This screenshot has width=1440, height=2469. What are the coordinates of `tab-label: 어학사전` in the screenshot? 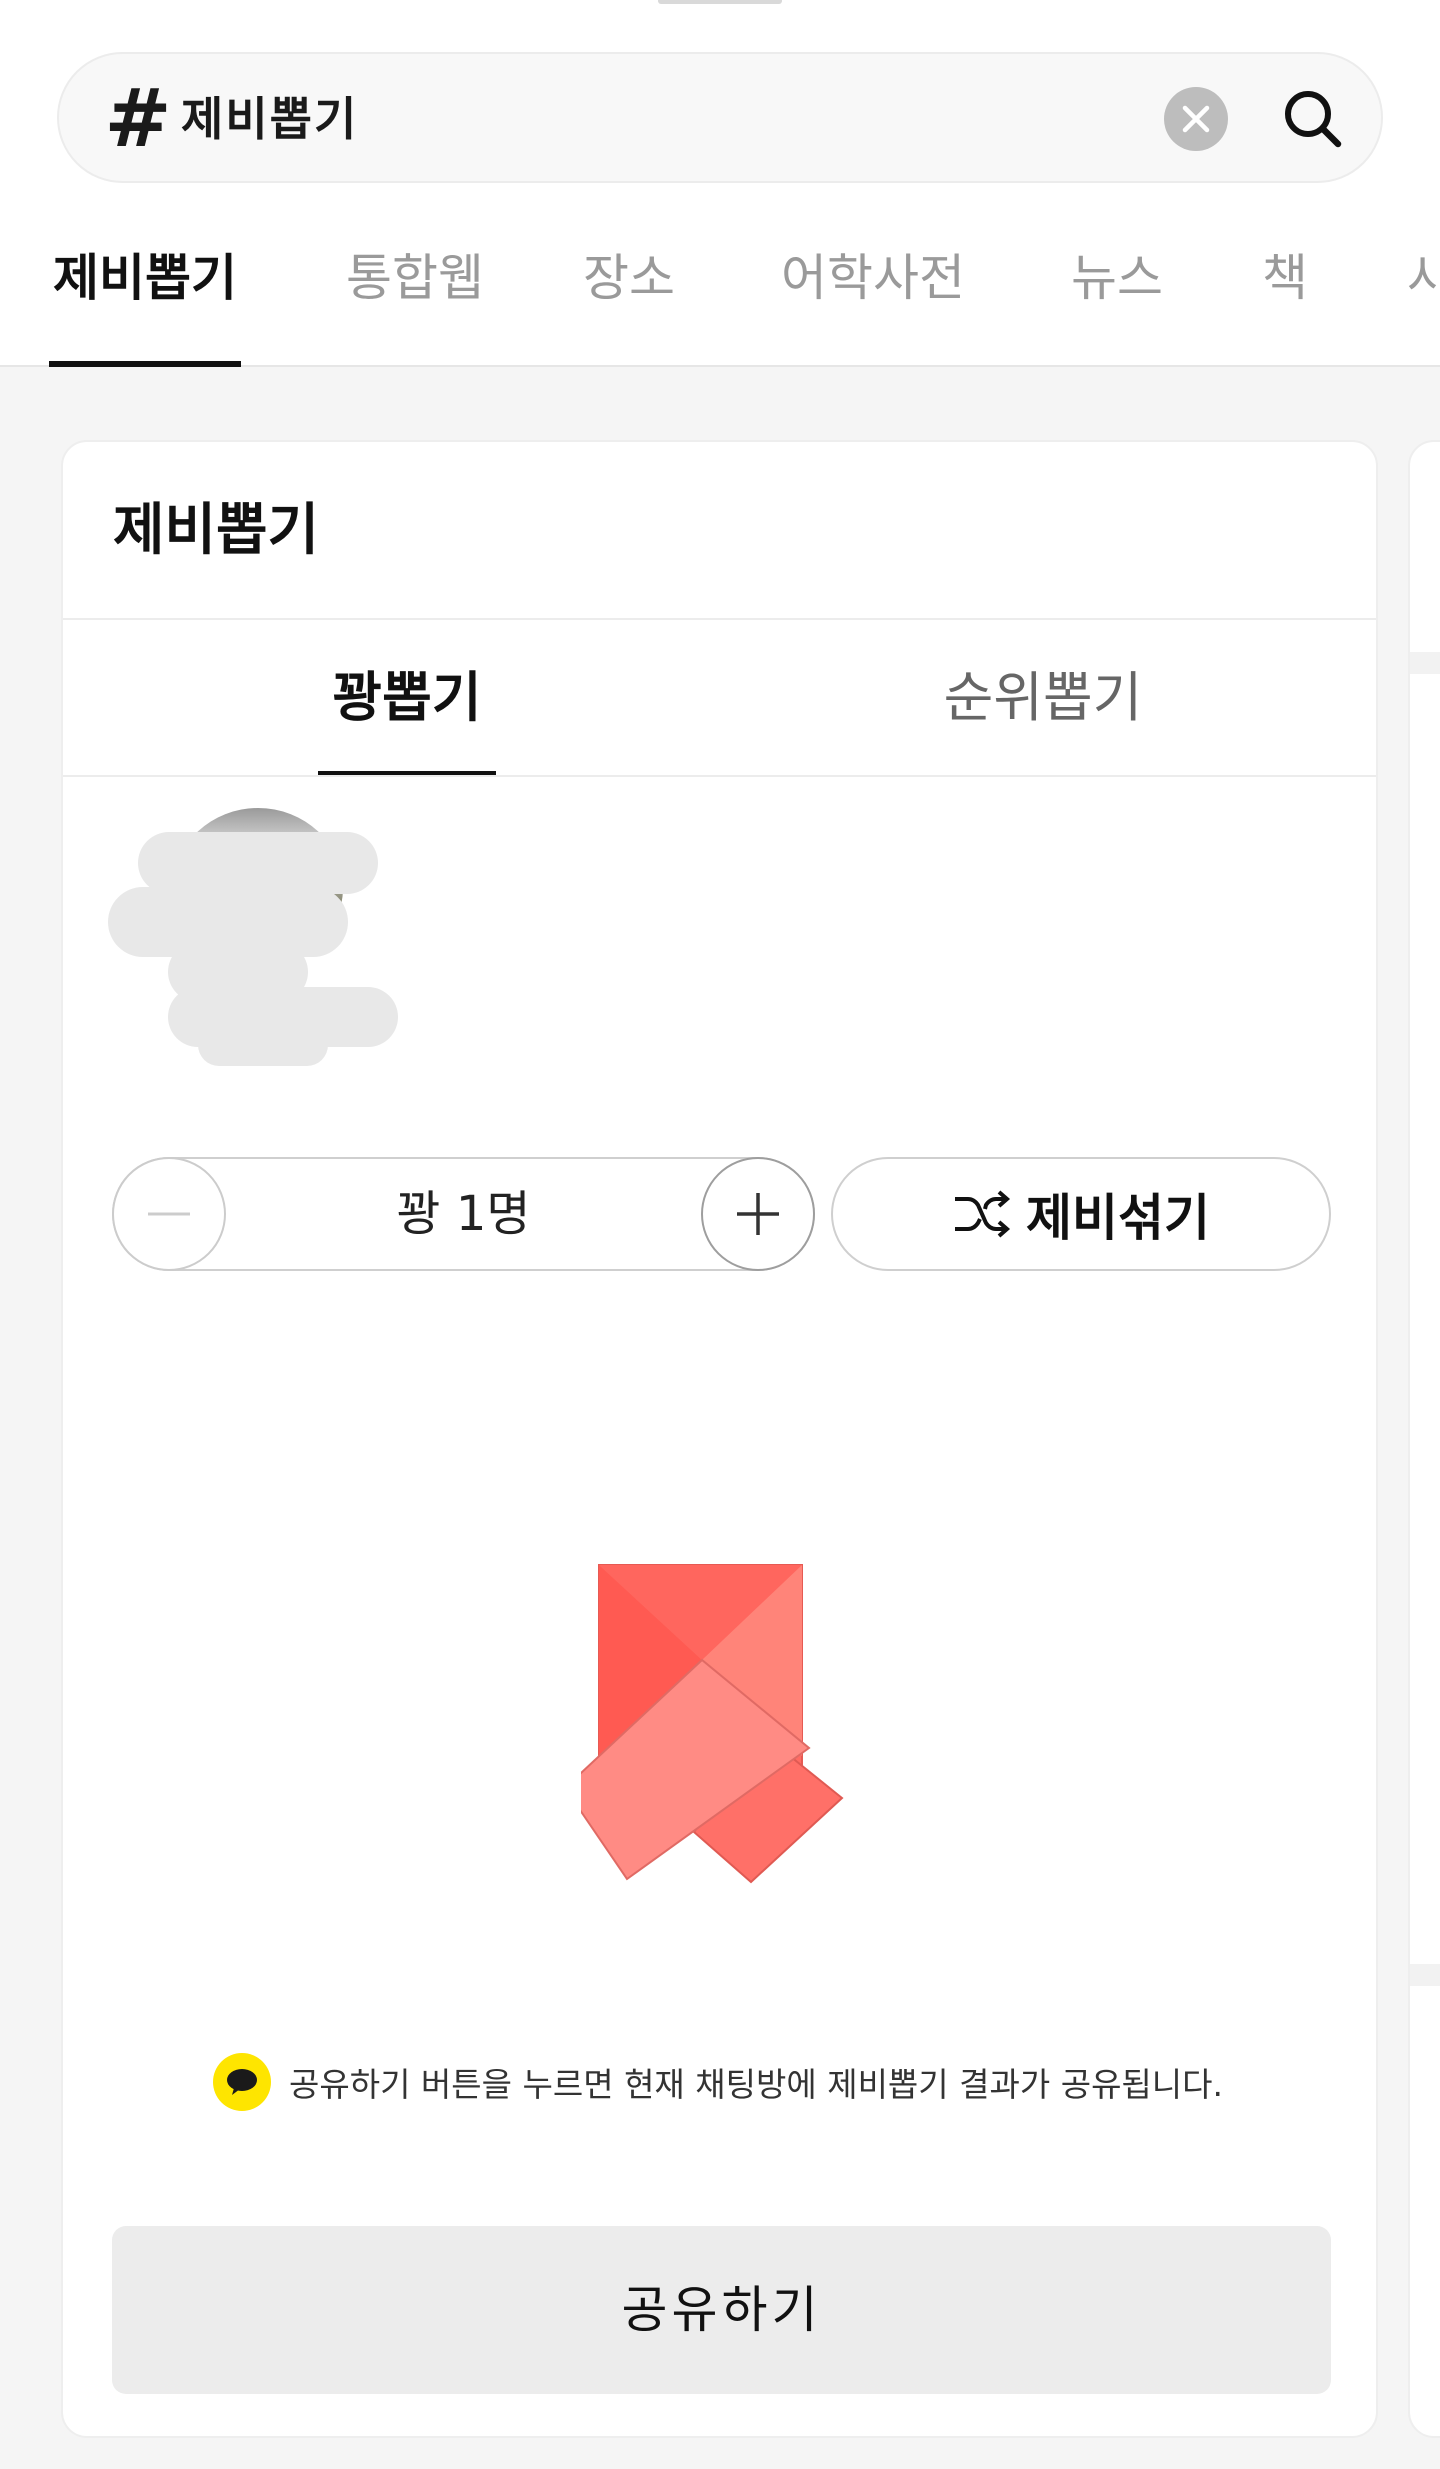 It's located at (873, 278).